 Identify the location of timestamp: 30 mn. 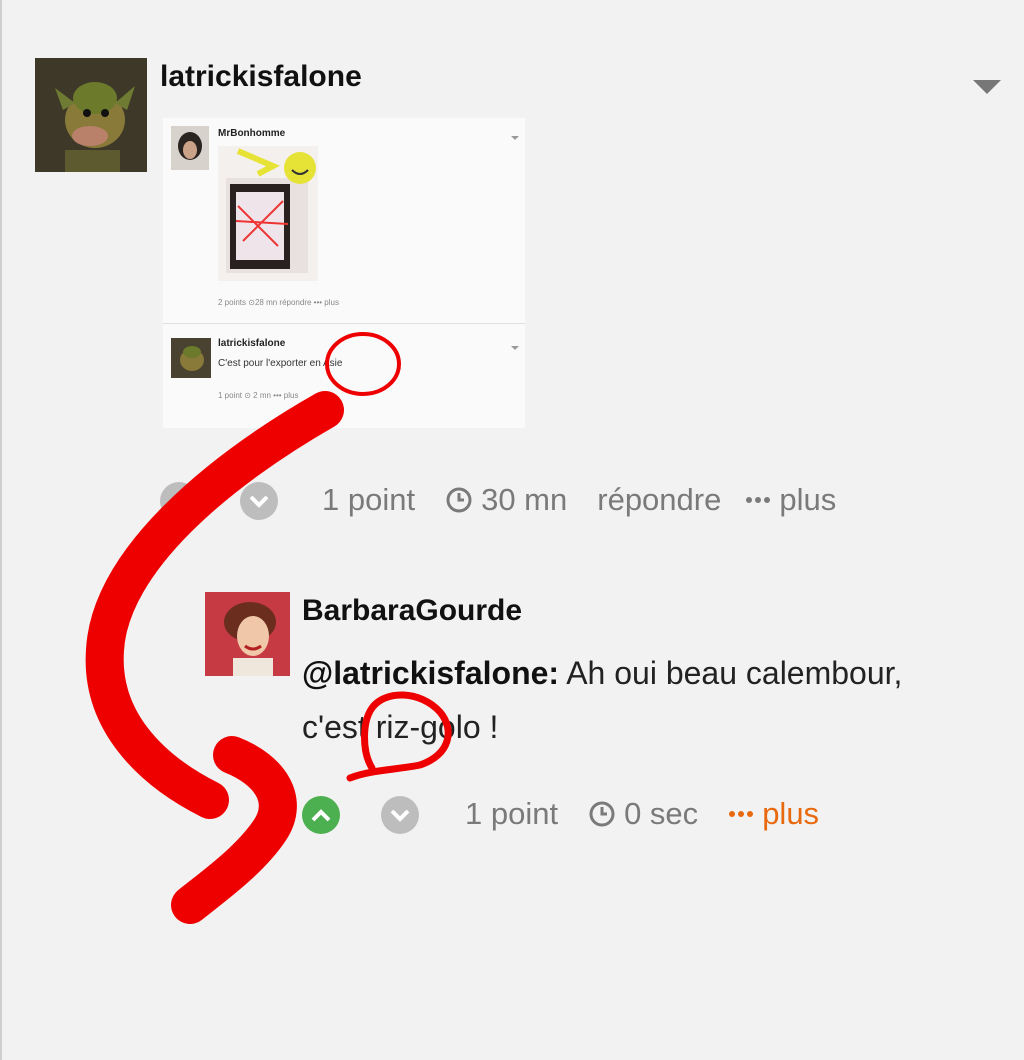
(506, 500).